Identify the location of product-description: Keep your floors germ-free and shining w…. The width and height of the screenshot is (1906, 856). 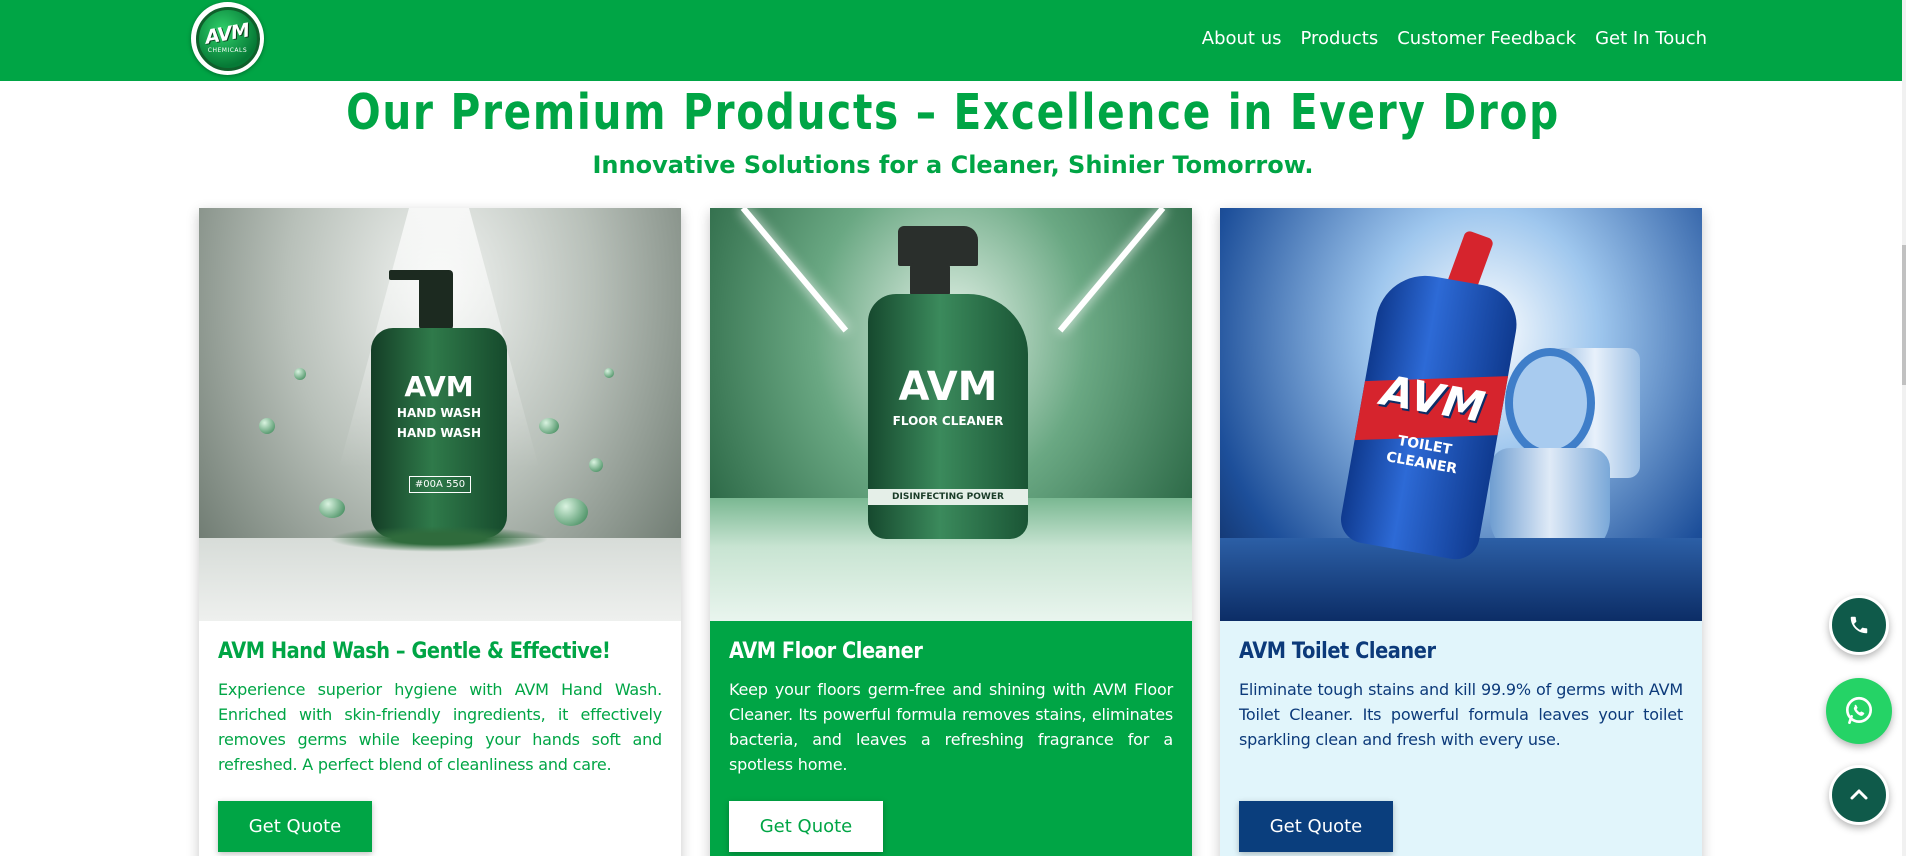
(951, 727).